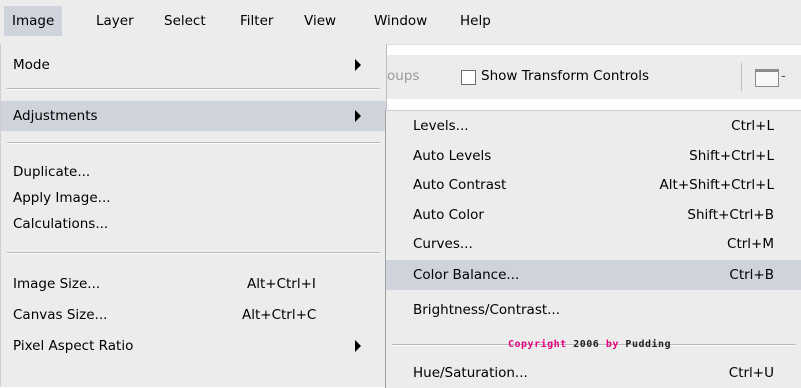  I want to click on auto-color-label: Auto Color, so click(448, 215).